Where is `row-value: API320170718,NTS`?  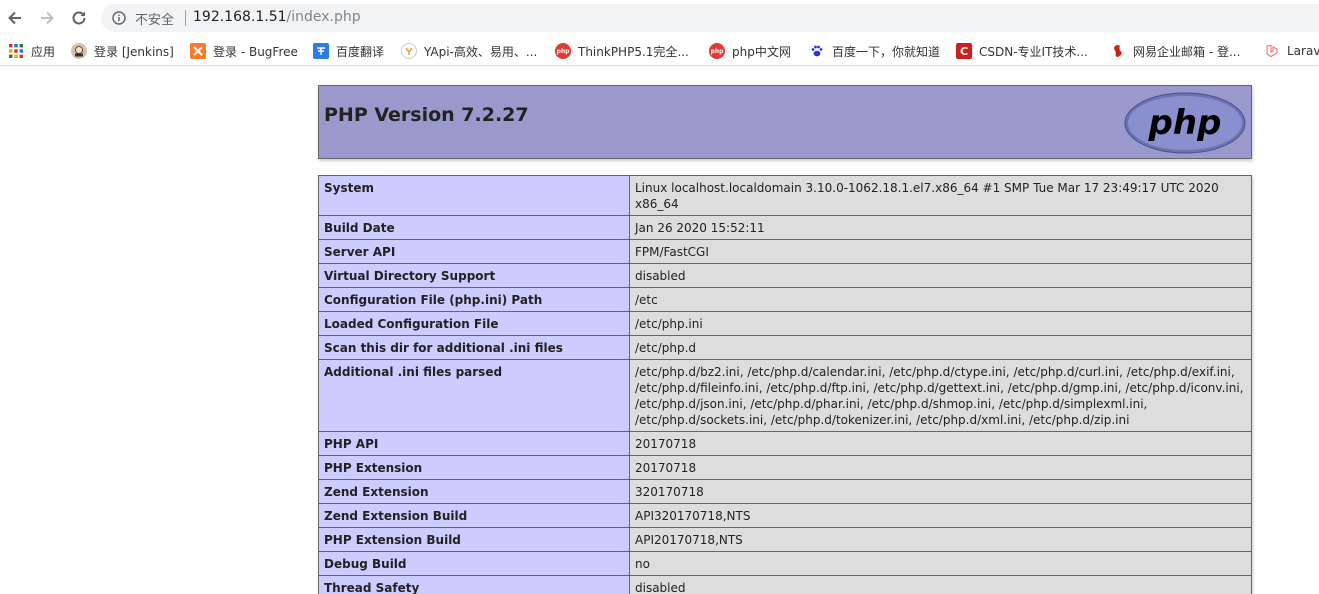
row-value: API320170718,NTS is located at coordinates (940, 515).